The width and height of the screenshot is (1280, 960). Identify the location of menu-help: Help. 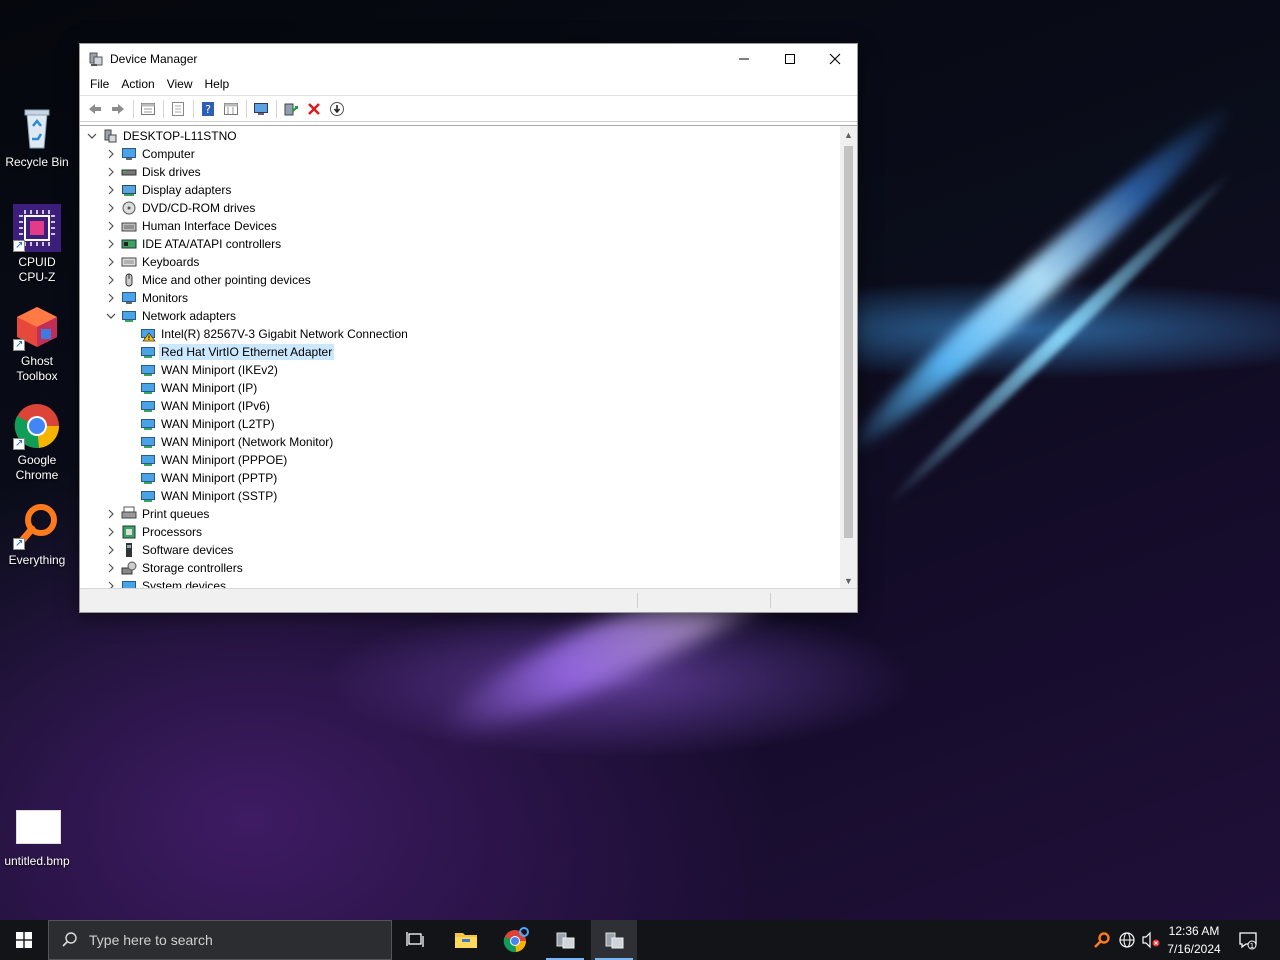
(217, 84).